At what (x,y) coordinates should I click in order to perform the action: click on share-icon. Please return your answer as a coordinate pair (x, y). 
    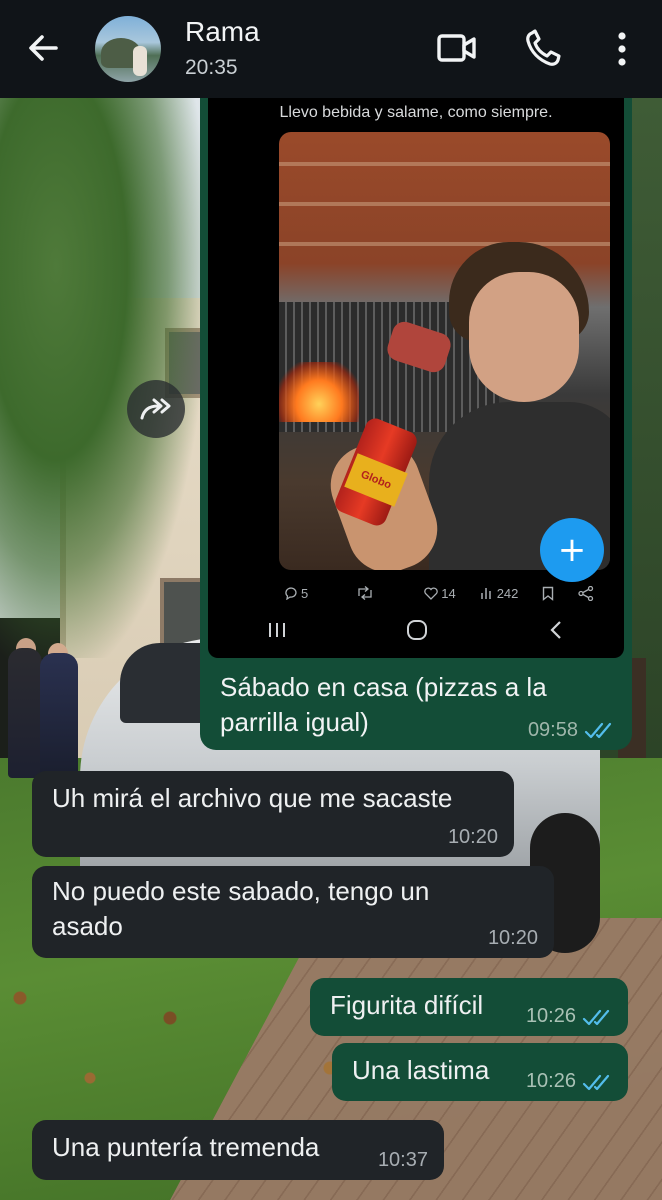
    Looking at the image, I should click on (586, 593).